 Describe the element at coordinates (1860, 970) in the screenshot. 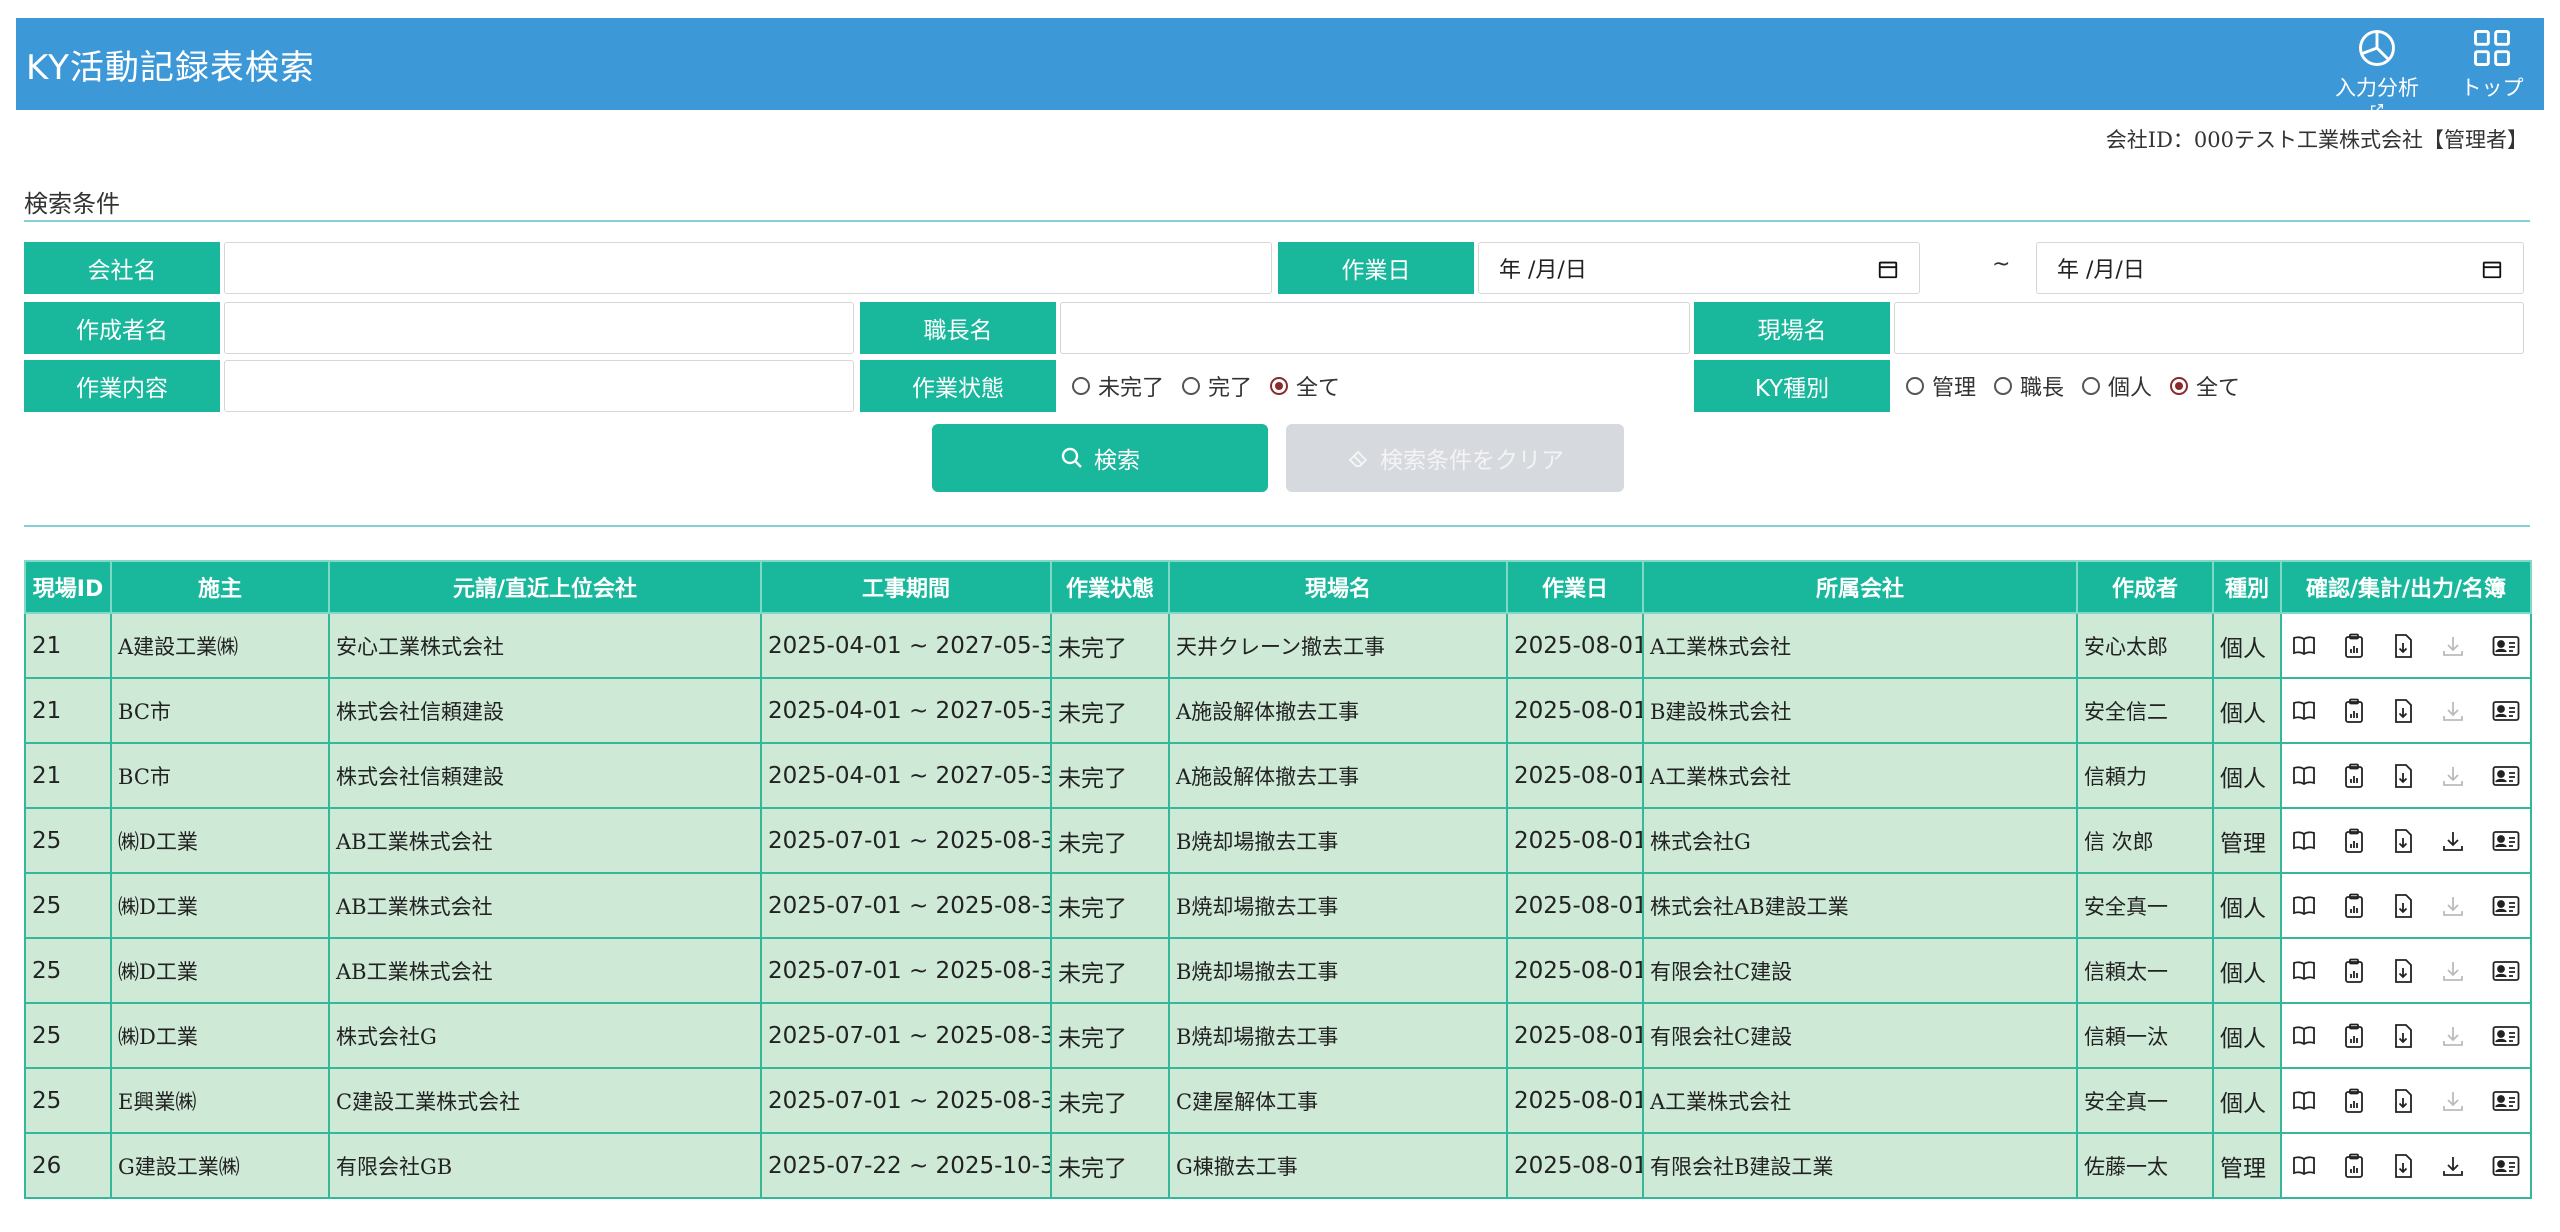

I see `affiliated-company-cell: 有限会社C建設` at that location.